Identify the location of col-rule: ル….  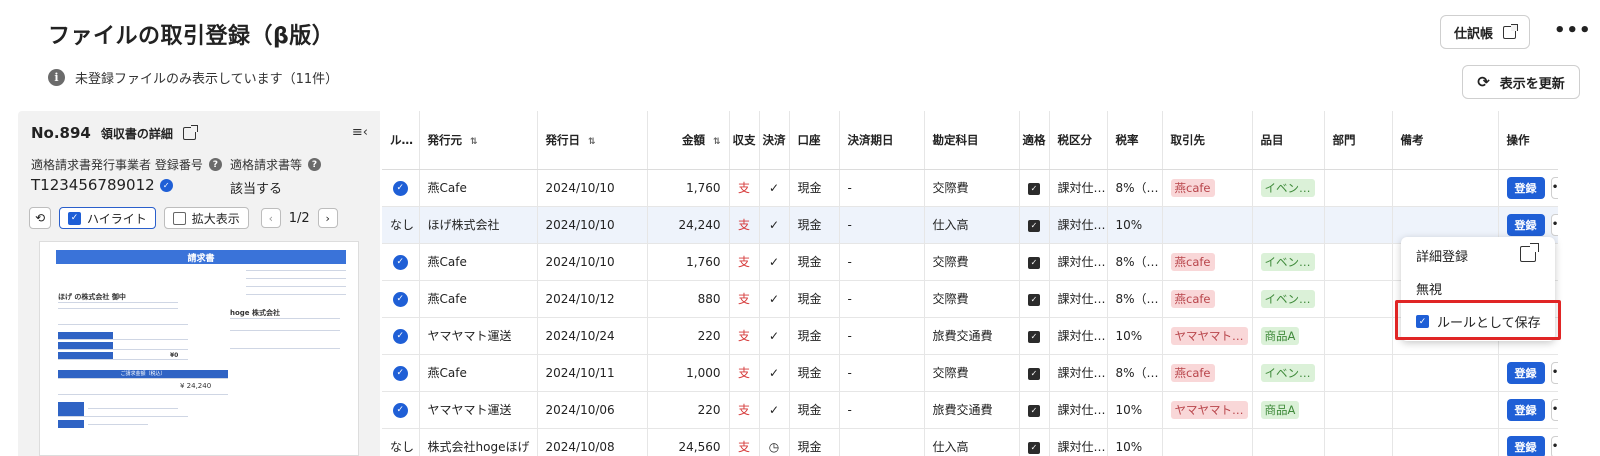
(401, 140).